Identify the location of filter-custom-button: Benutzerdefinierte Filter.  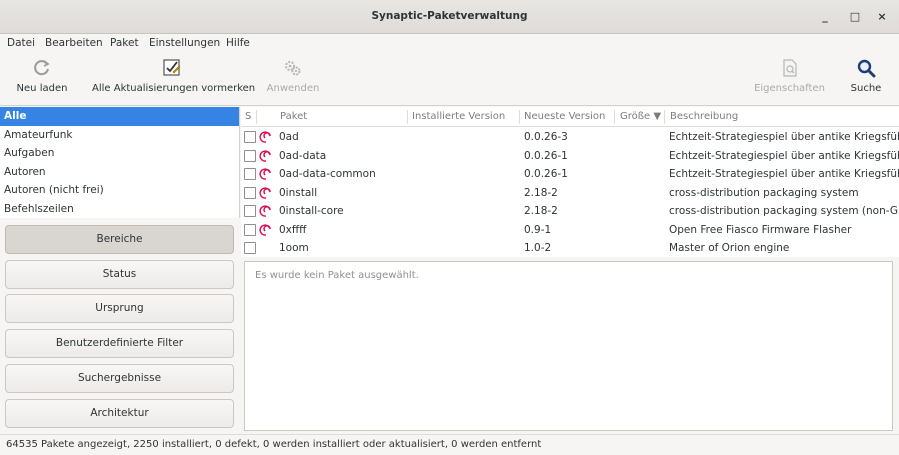
(119, 343).